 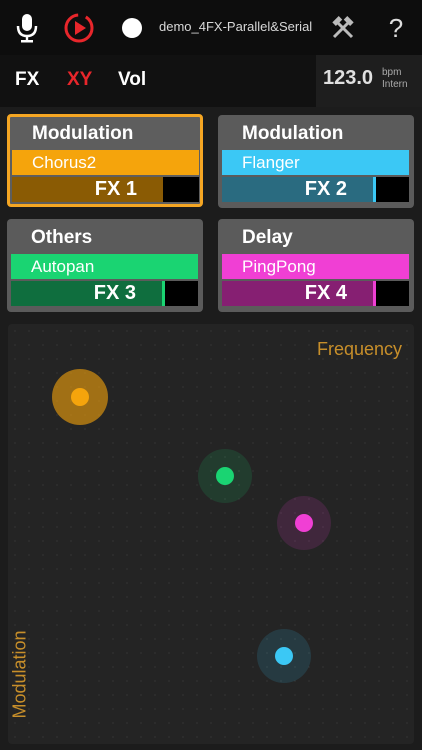 I want to click on tab-vol: Vol, so click(x=132, y=80).